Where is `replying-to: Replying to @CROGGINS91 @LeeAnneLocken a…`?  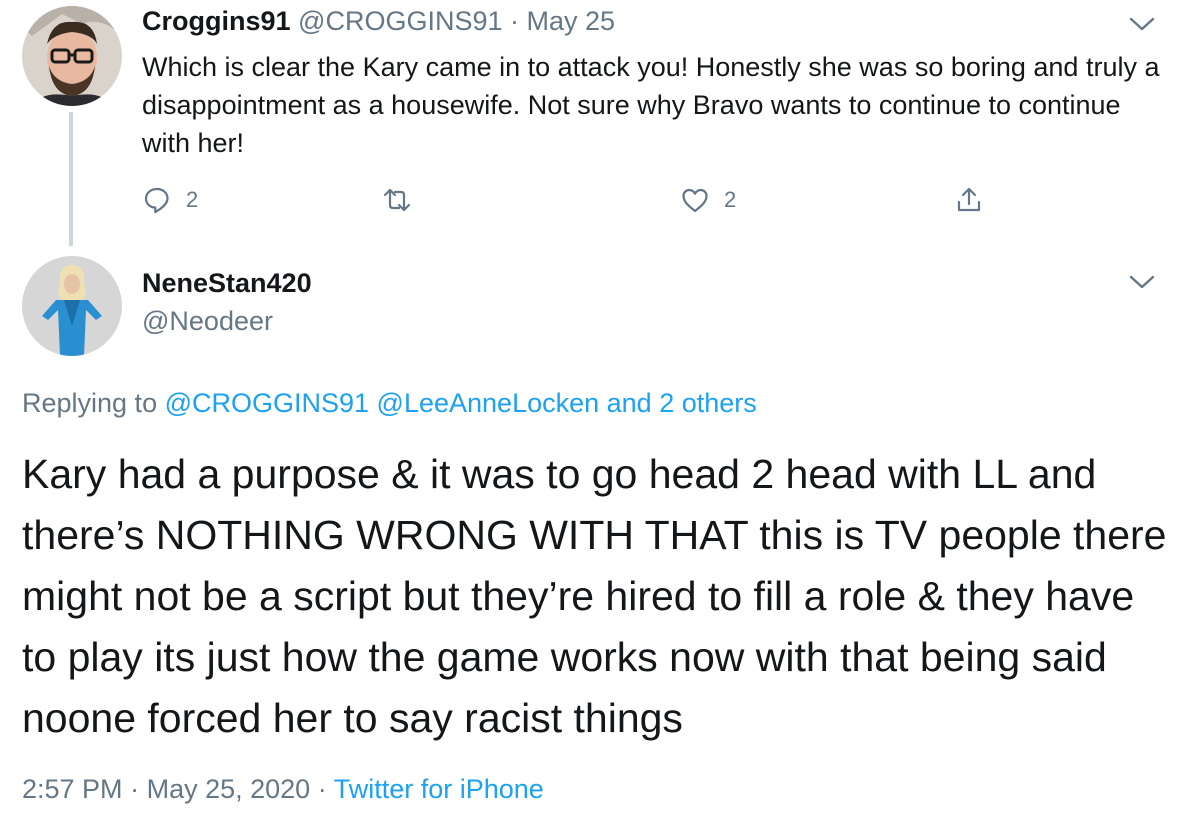
replying-to: Replying to @CROGGINS91 @LeeAnneLocken a… is located at coordinates (389, 403).